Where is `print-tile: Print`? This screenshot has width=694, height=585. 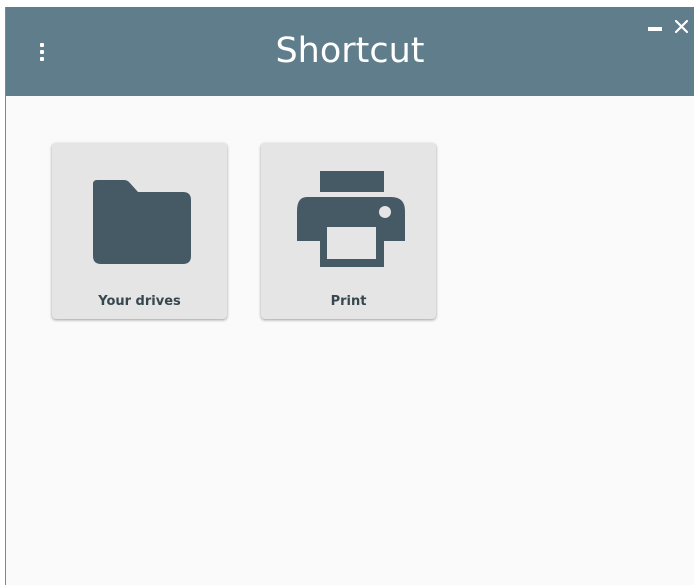 print-tile: Print is located at coordinates (348, 231).